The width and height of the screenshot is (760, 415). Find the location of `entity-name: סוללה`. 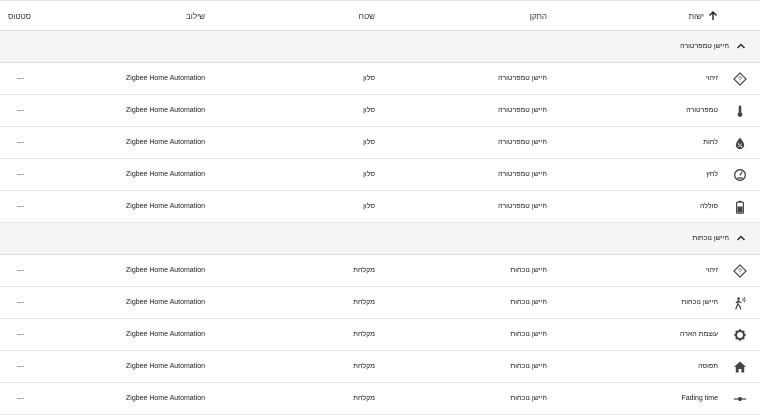

entity-name: סוללה is located at coordinates (708, 206).